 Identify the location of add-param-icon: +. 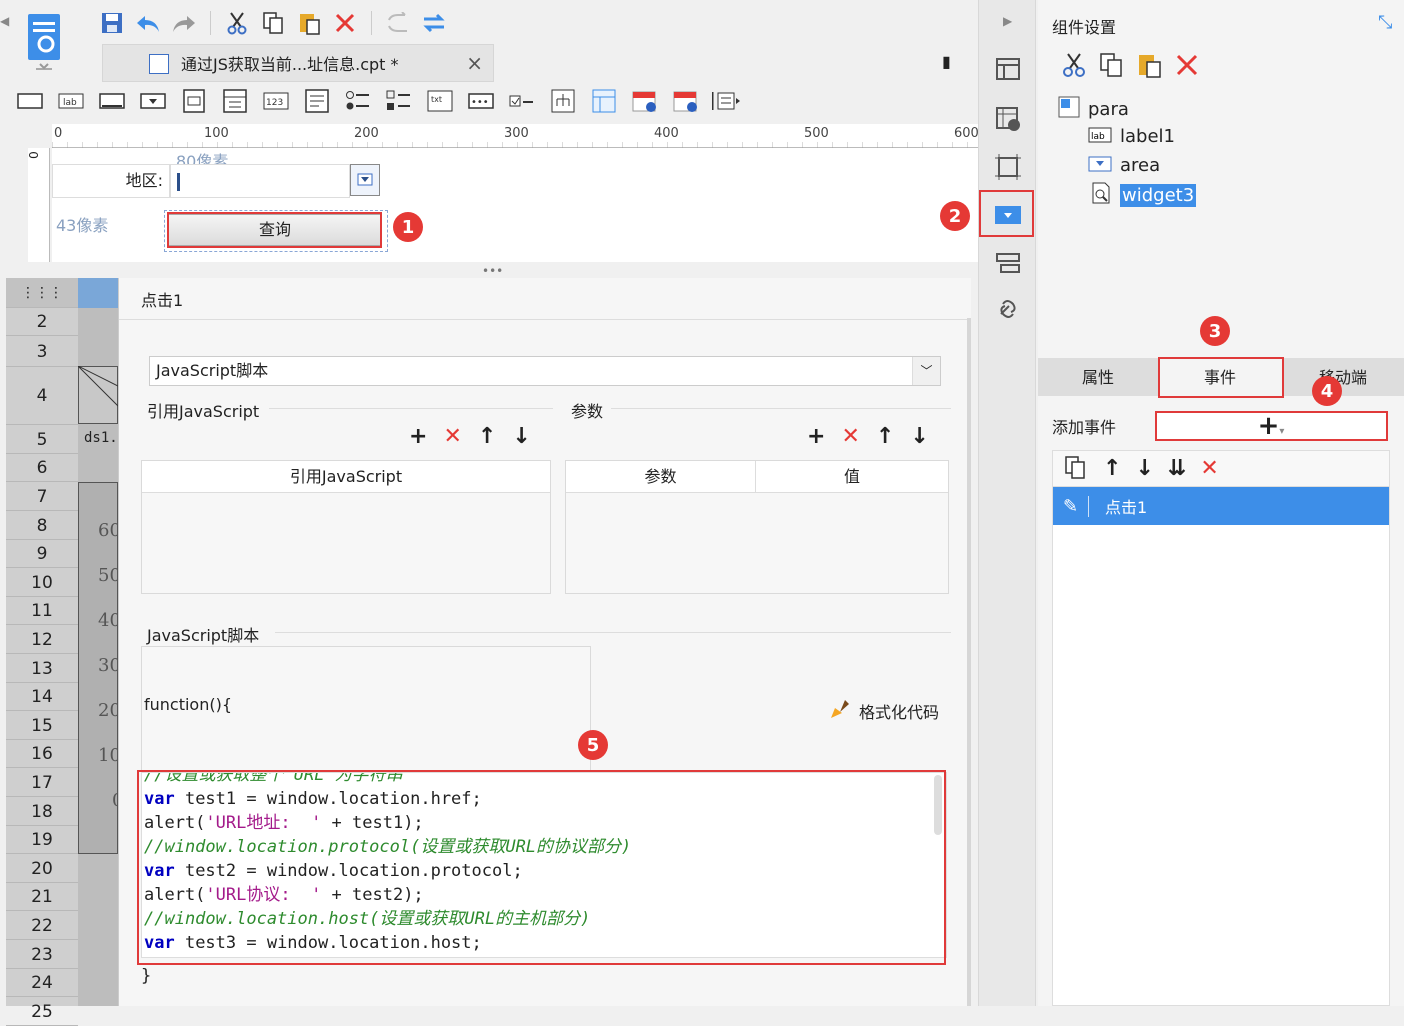
(816, 436).